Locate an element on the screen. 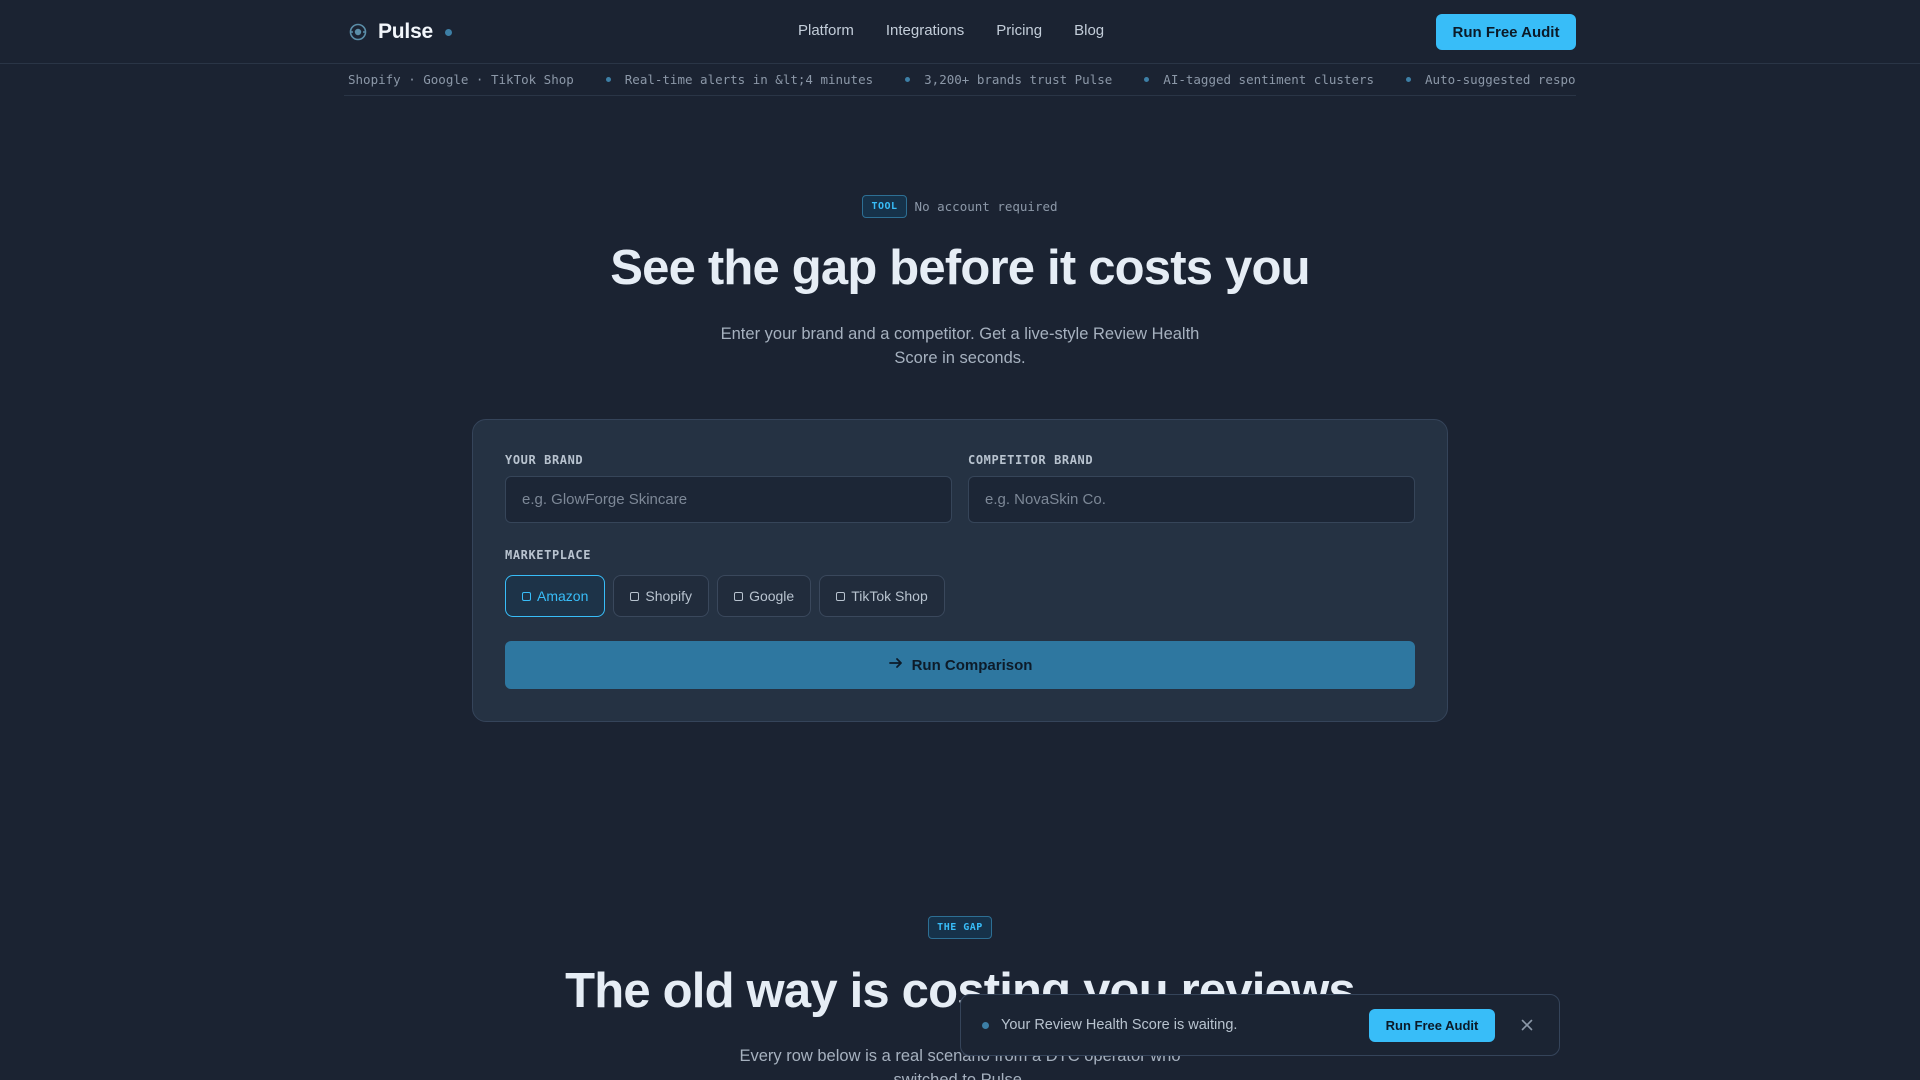 The height and width of the screenshot is (1080, 1920). hero-badge-row: TOOL No account required is located at coordinates (960, 206).